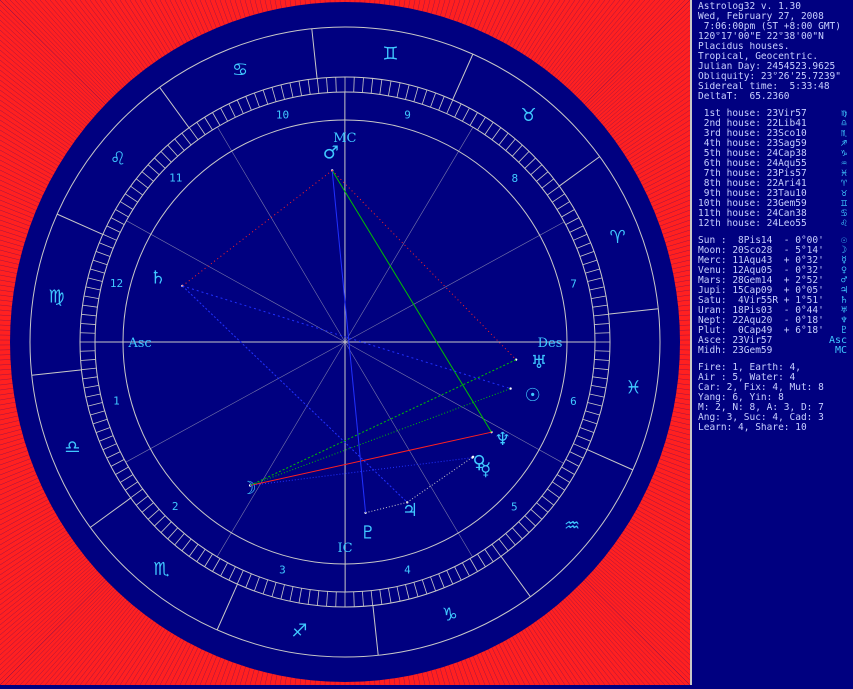 The height and width of the screenshot is (689, 853). Describe the element at coordinates (72, 447) in the screenshot. I see `sign-glyph-icon: ♎` at that location.